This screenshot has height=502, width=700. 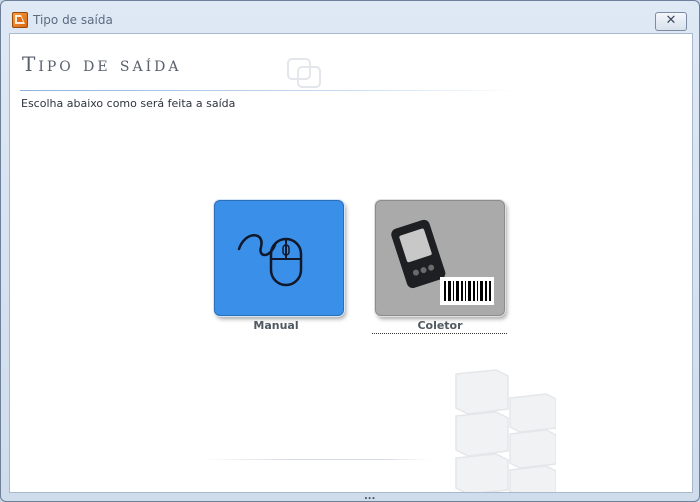 What do you see at coordinates (304, 73) in the screenshot?
I see `header-decoration` at bounding box center [304, 73].